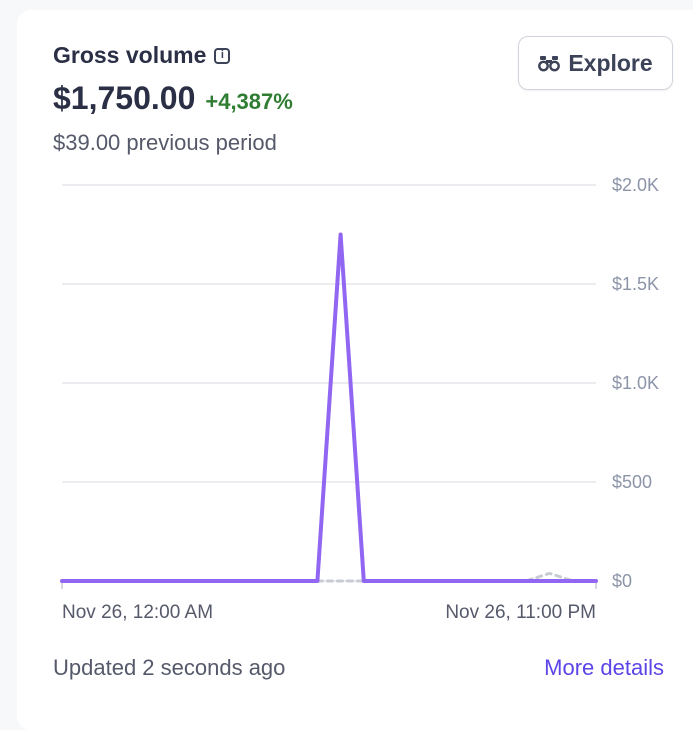  I want to click on y-tick-label: $500, so click(632, 482).